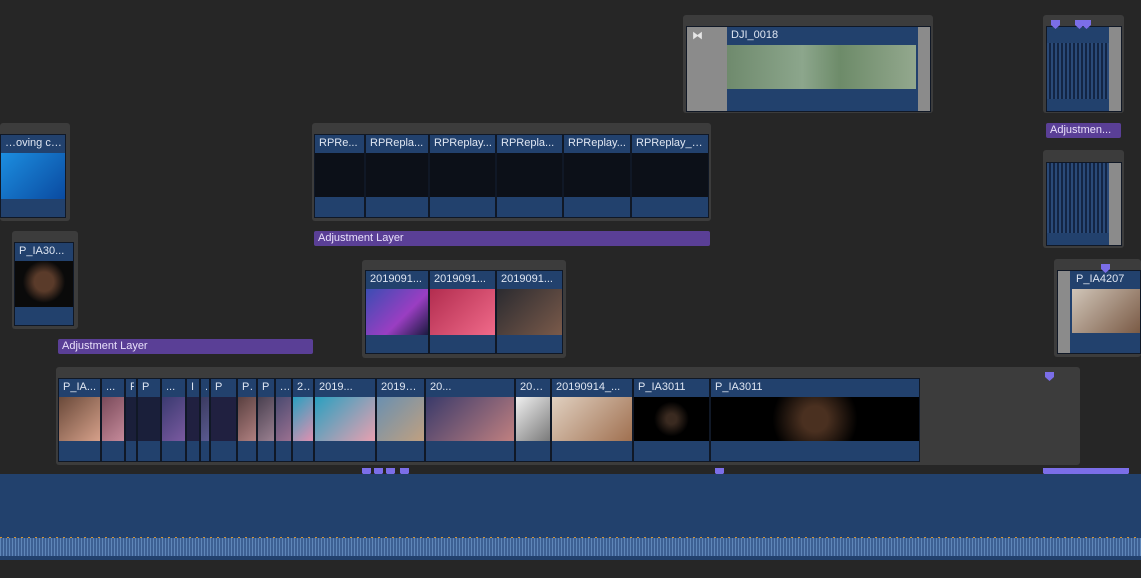 The width and height of the screenshot is (1141, 578). Describe the element at coordinates (808, 69) in the screenshot. I see `clip-dji: ⧓ DJI_0018` at that location.